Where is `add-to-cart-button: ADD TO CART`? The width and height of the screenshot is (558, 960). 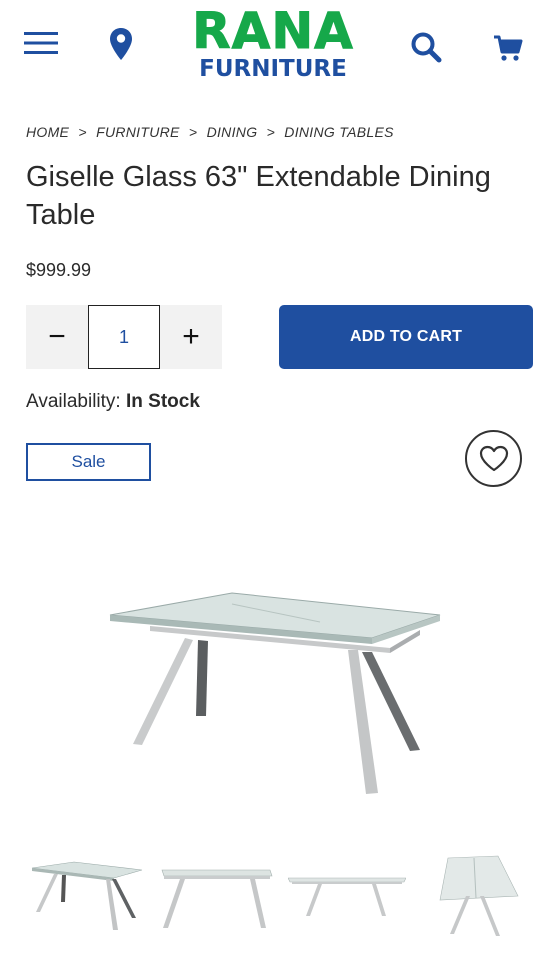 add-to-cart-button: ADD TO CART is located at coordinates (406, 337).